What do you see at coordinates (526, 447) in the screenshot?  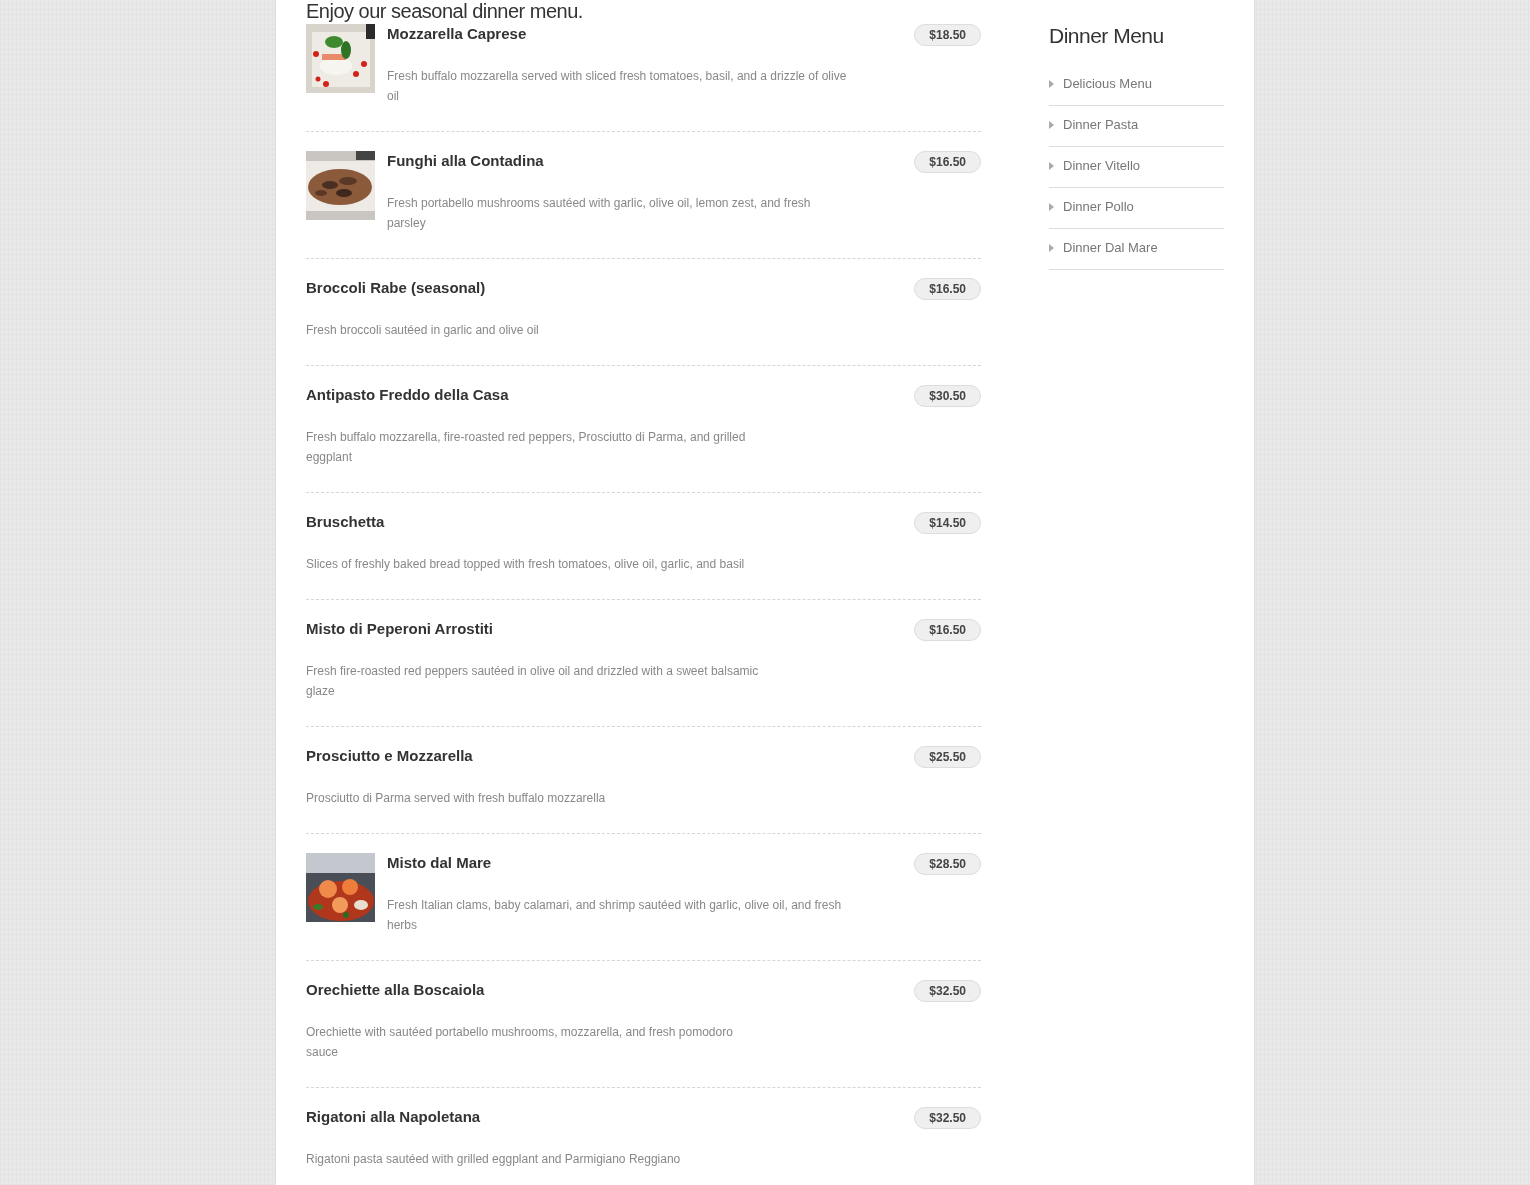 I see `dish-description: Fresh buffalo mozzarella, fire-roasted red peppers, Prosciutto di Parma, and grilled eggplant` at bounding box center [526, 447].